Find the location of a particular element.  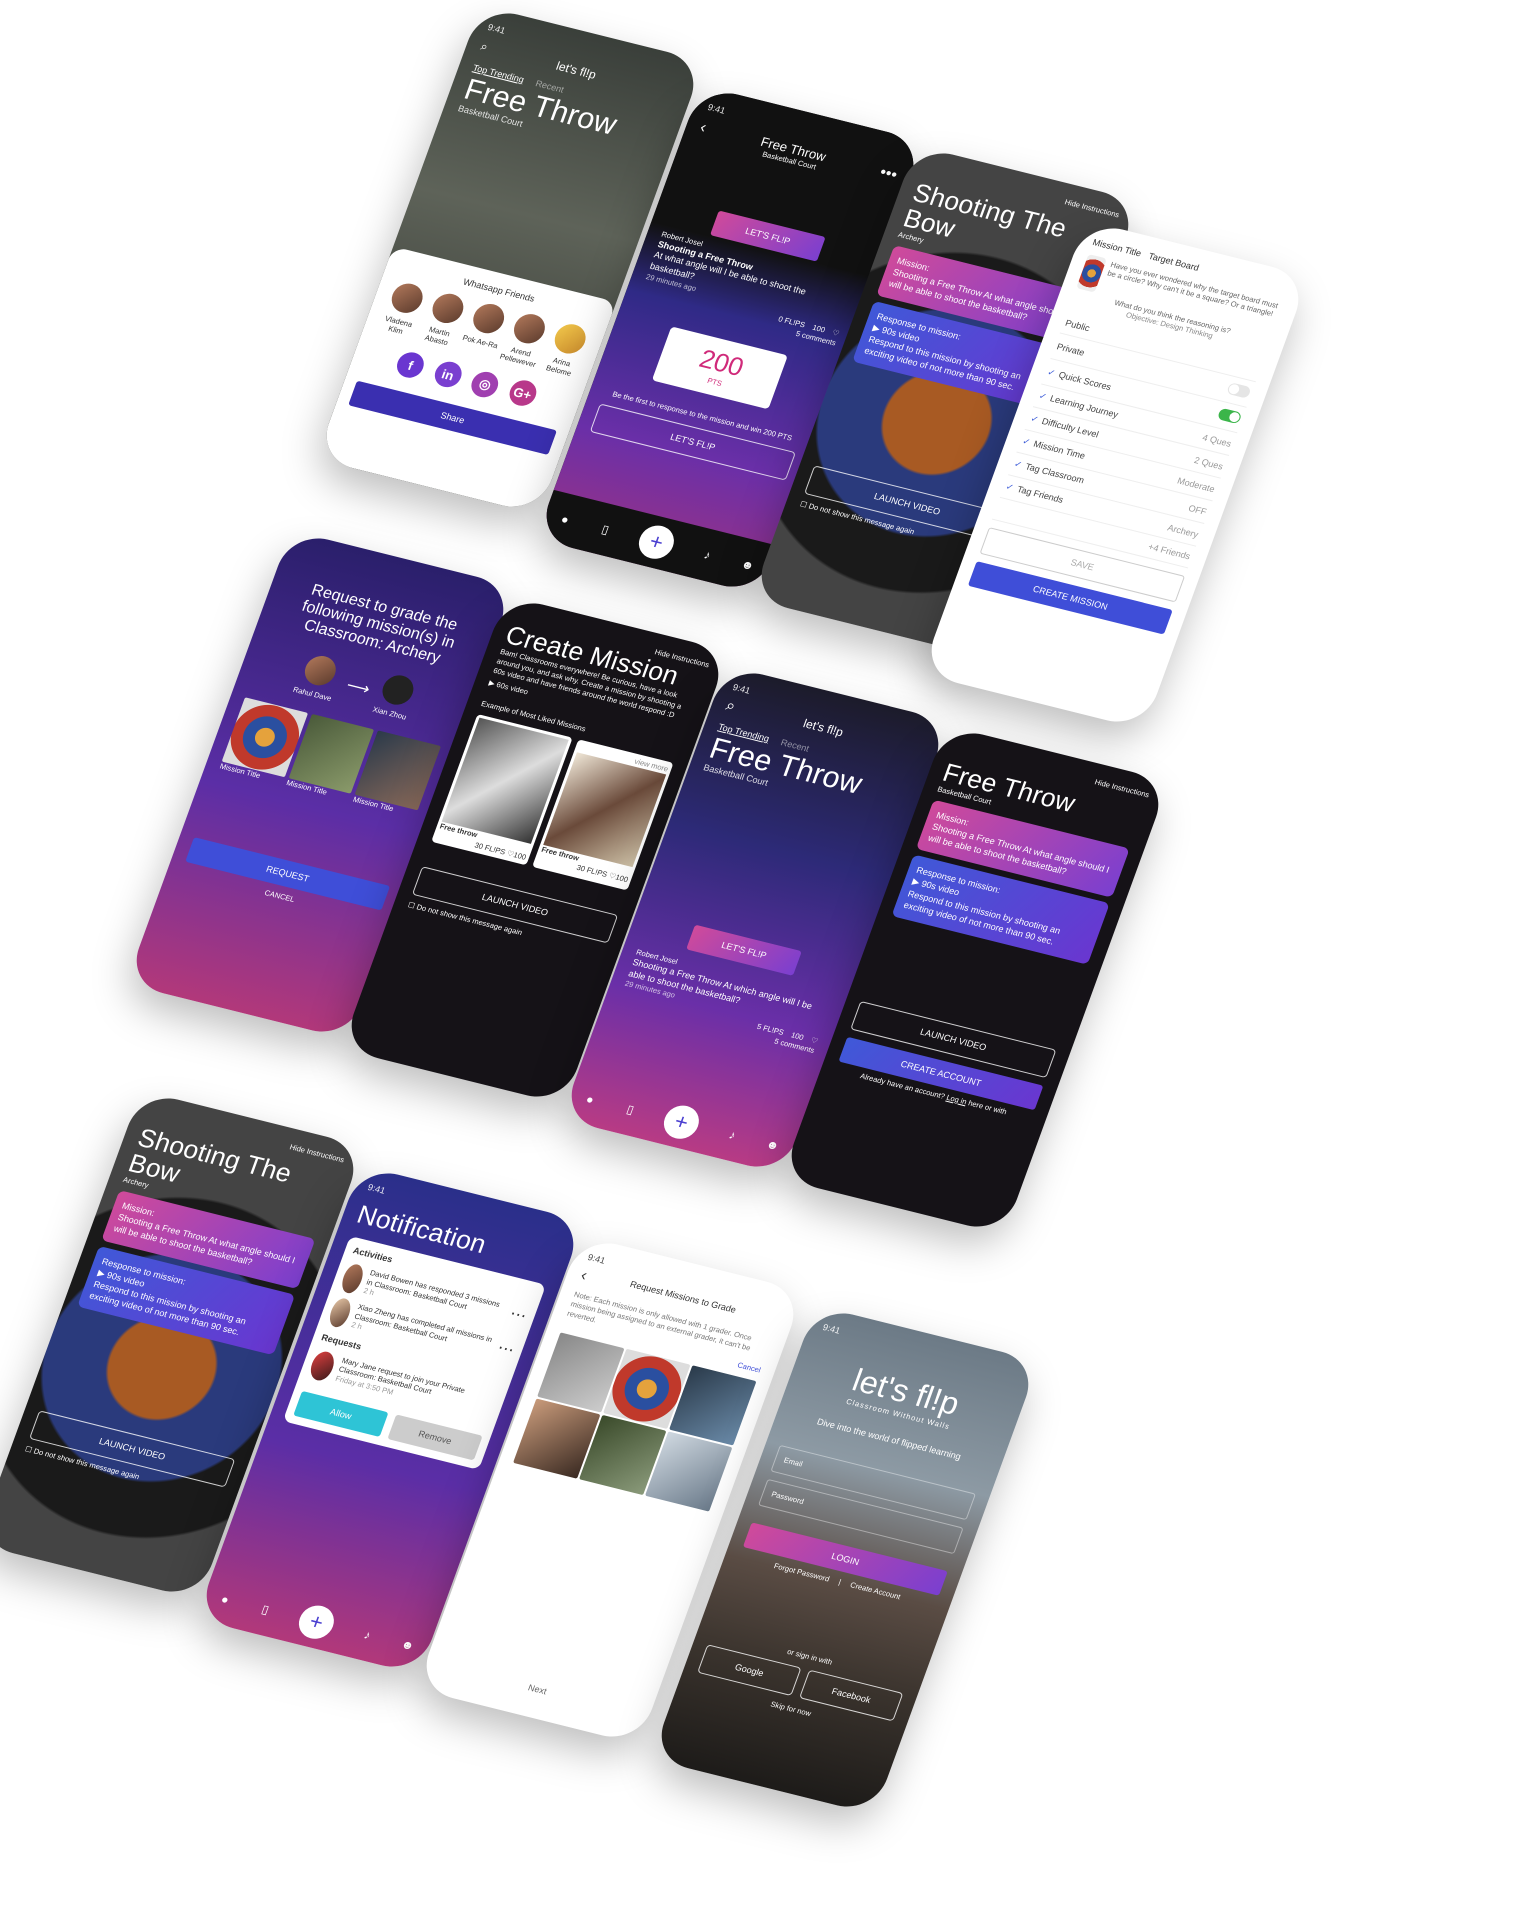

settings-row-value: +4 Friends is located at coordinates (1169, 552).